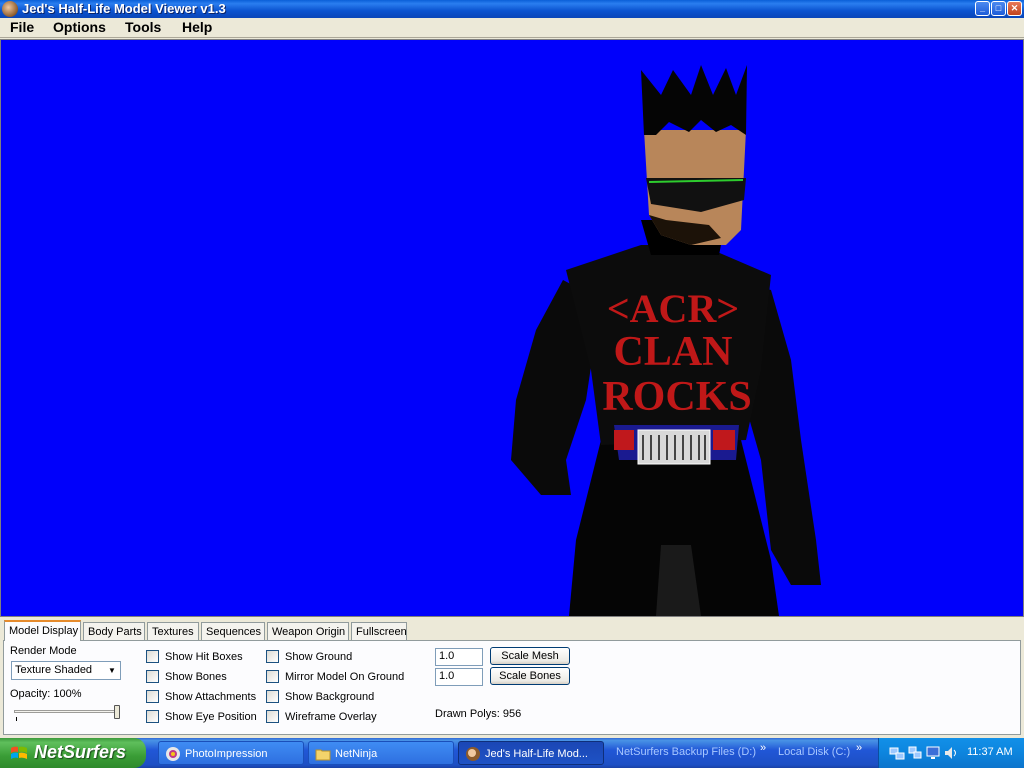  What do you see at coordinates (330, 696) in the screenshot?
I see `checkbox-label: Show Background` at bounding box center [330, 696].